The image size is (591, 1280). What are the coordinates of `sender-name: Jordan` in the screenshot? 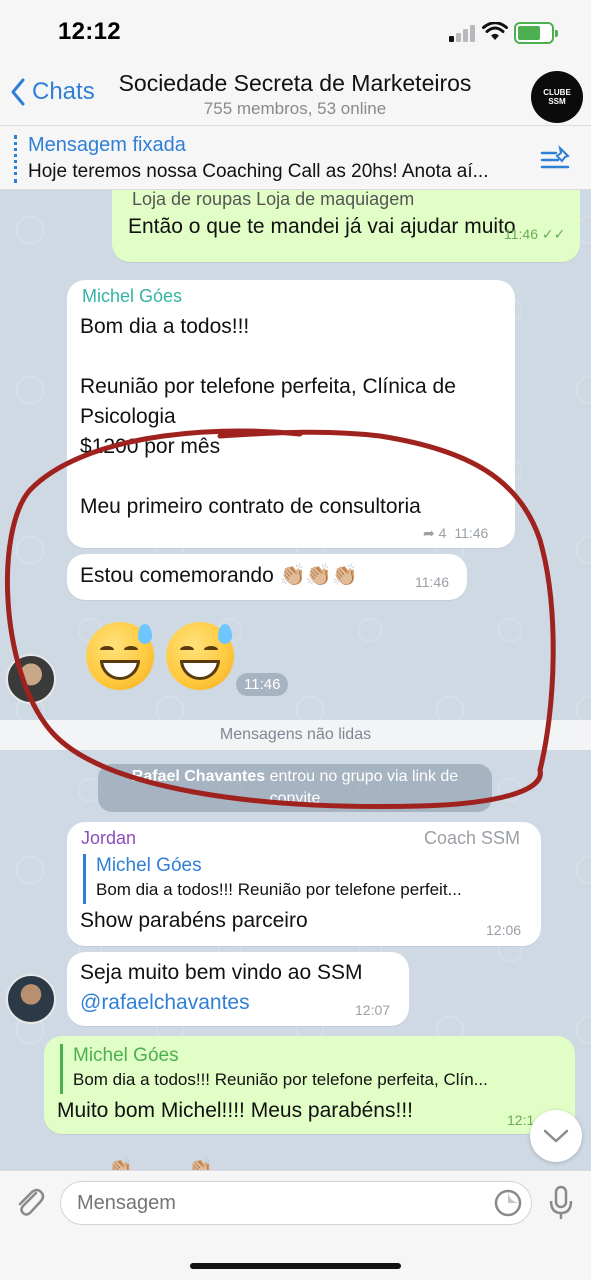 It's located at (108, 838).